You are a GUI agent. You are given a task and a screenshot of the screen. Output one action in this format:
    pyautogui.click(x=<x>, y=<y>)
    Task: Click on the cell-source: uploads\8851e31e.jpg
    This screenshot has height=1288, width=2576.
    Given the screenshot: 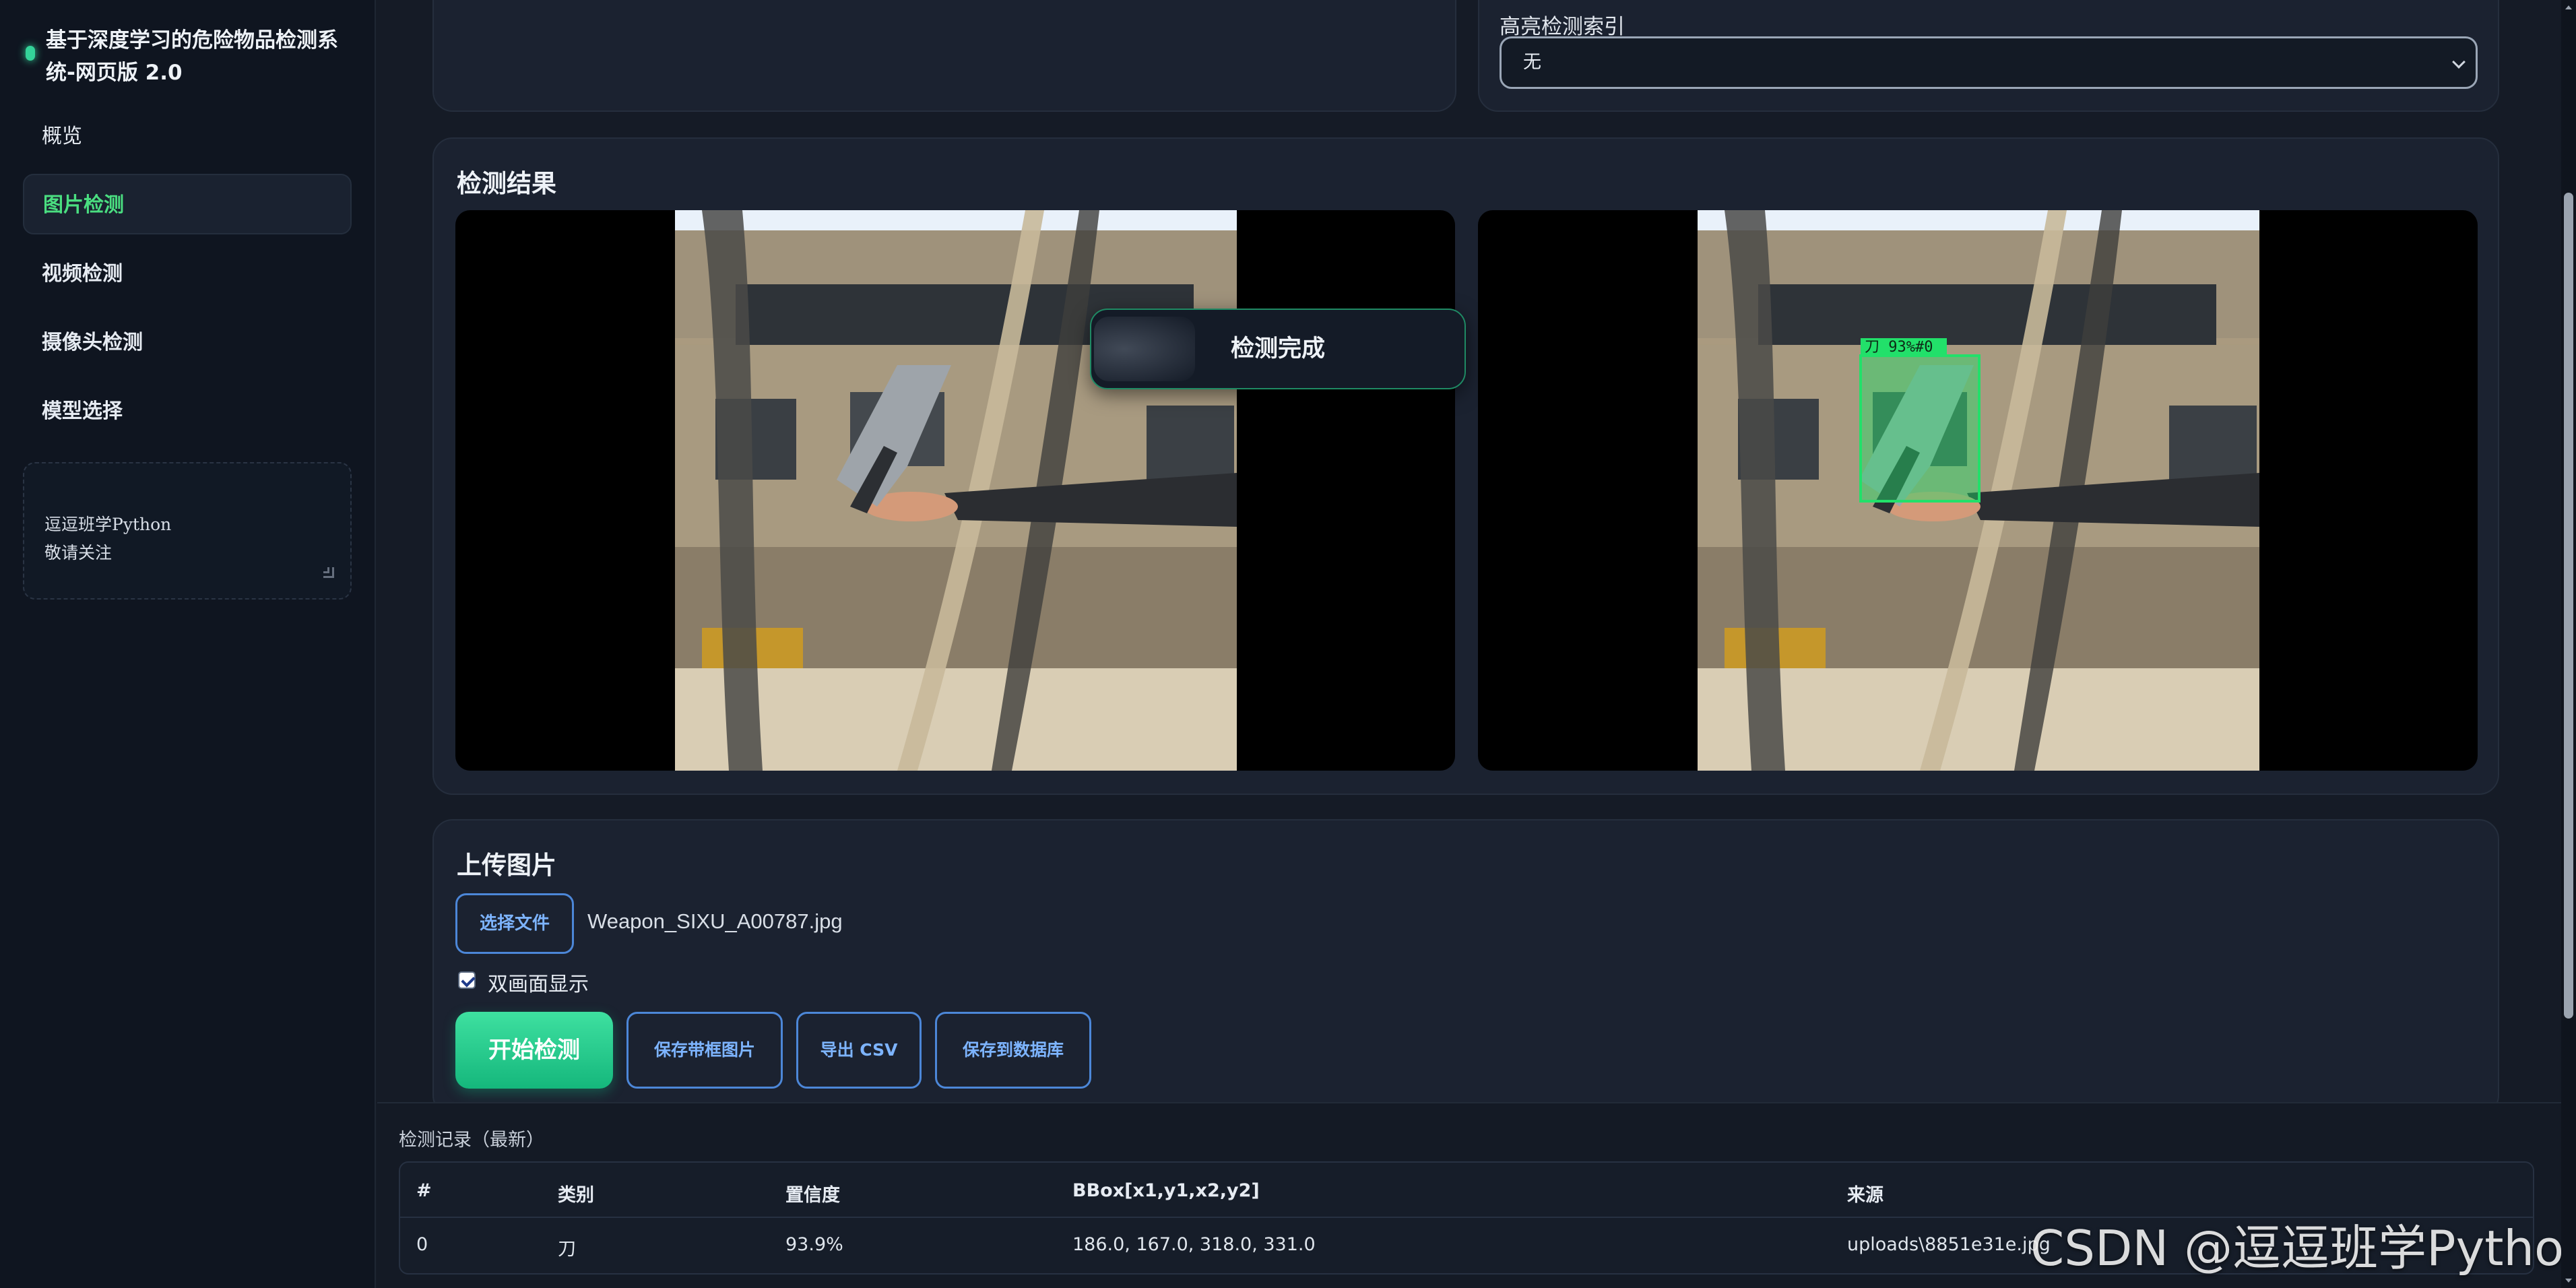 What is the action you would take?
    pyautogui.click(x=1949, y=1244)
    